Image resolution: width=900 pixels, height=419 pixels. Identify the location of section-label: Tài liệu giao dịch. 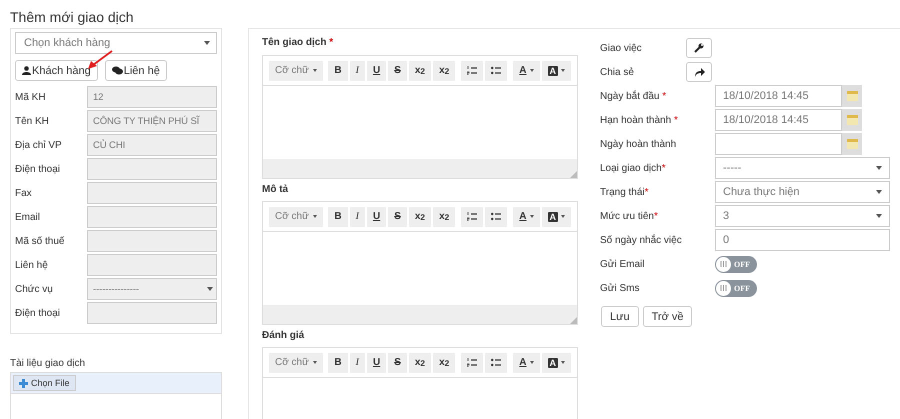
(48, 363).